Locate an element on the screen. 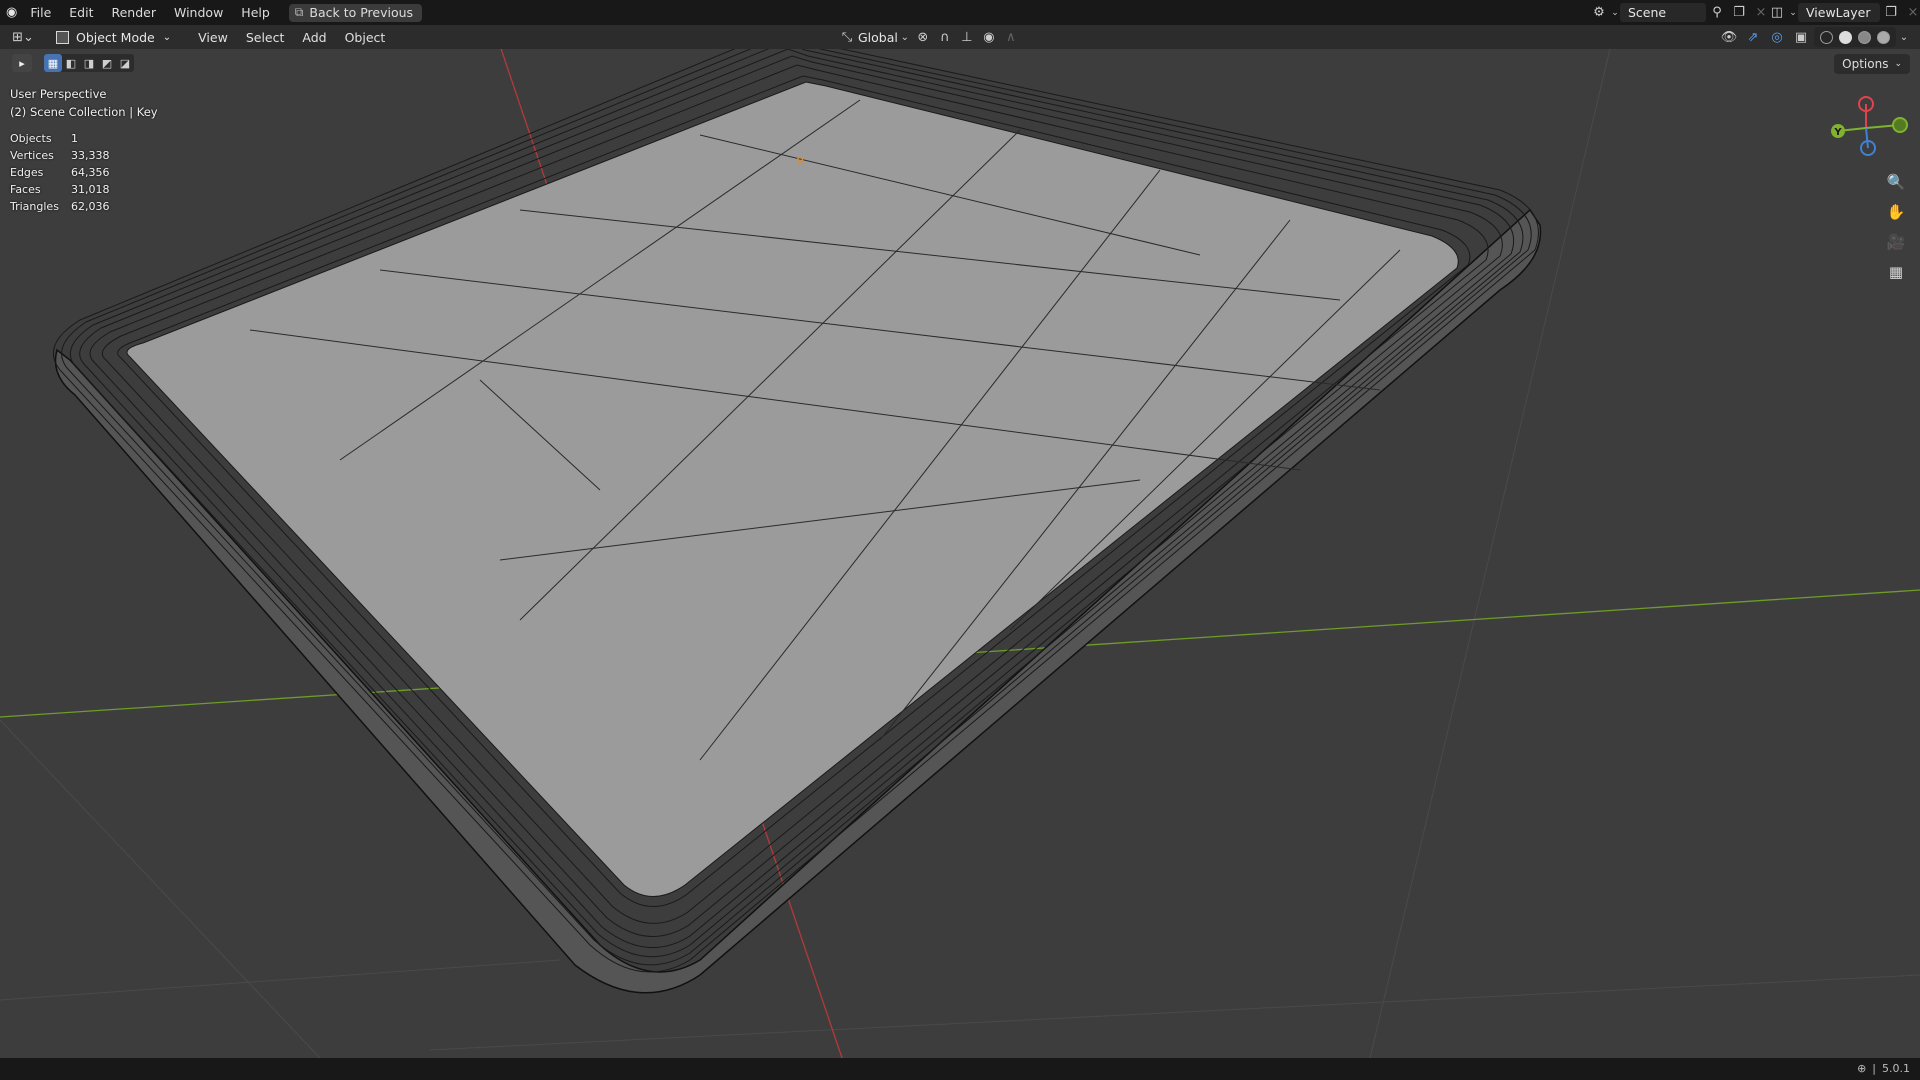 The height and width of the screenshot is (1080, 1920). visibility-icon: 👁 is located at coordinates (1729, 37).